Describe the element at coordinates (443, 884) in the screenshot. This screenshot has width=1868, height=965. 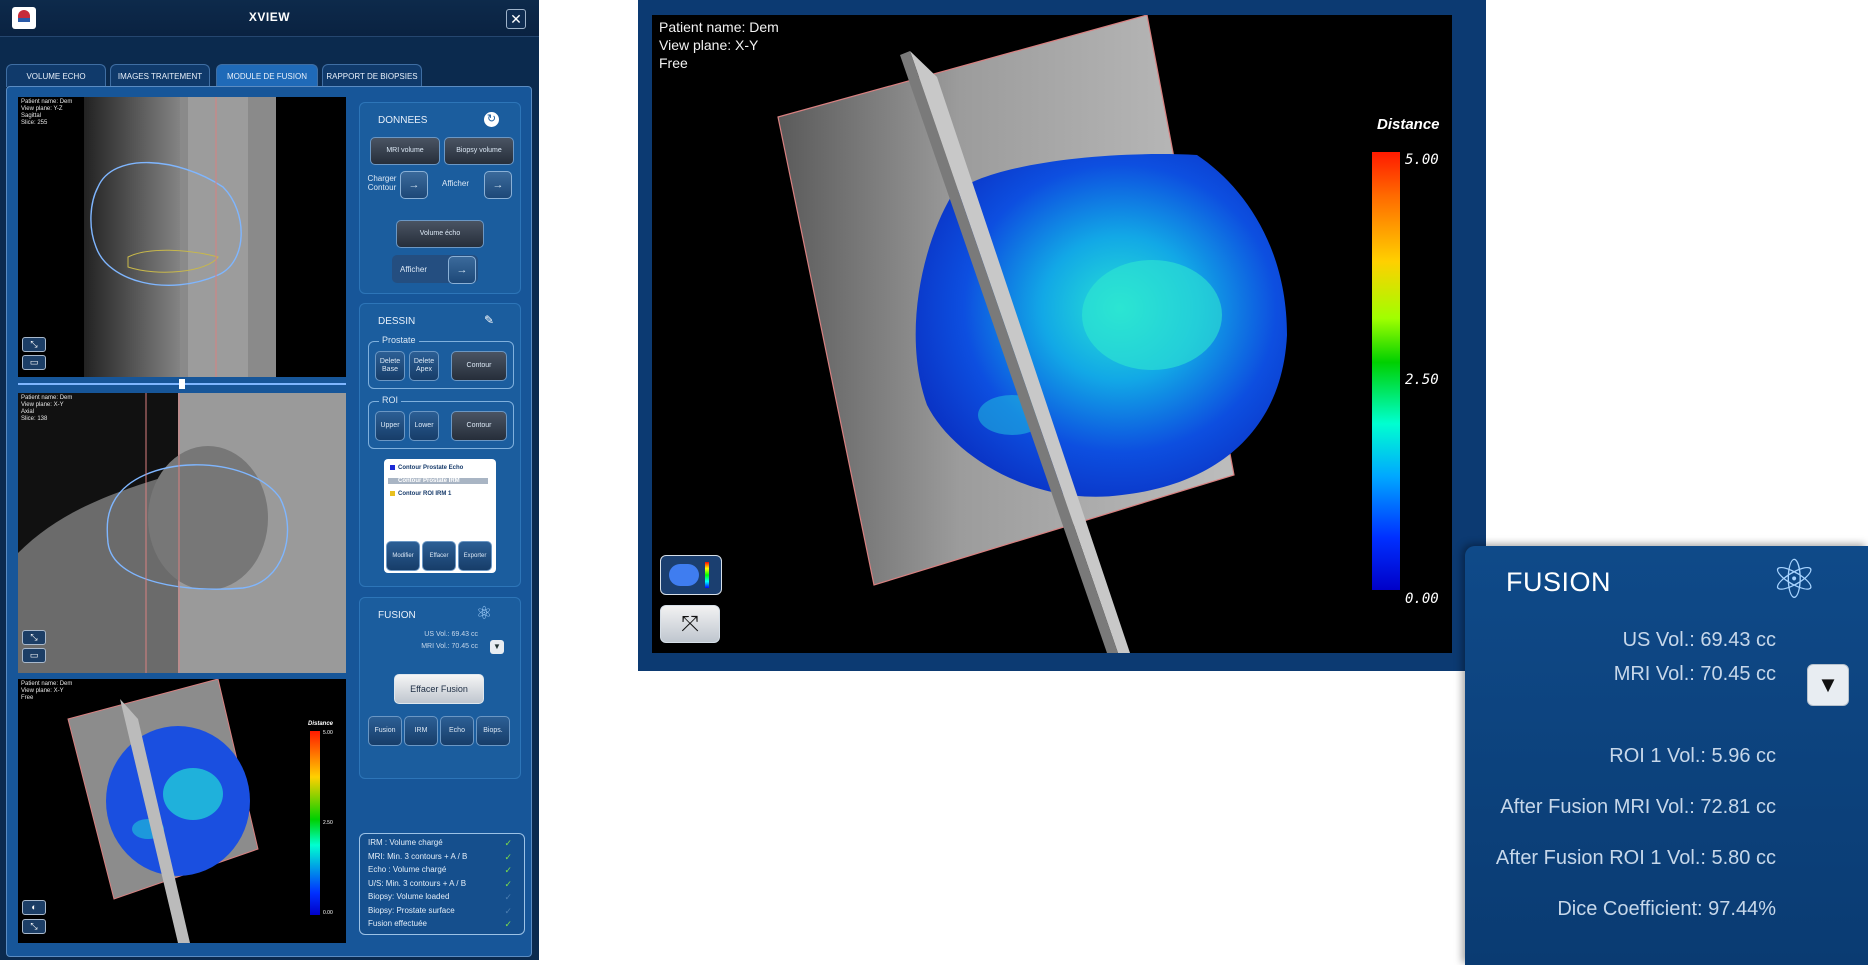
I see `status-row: U/S: Min. 3 contours + A / B ✓` at that location.